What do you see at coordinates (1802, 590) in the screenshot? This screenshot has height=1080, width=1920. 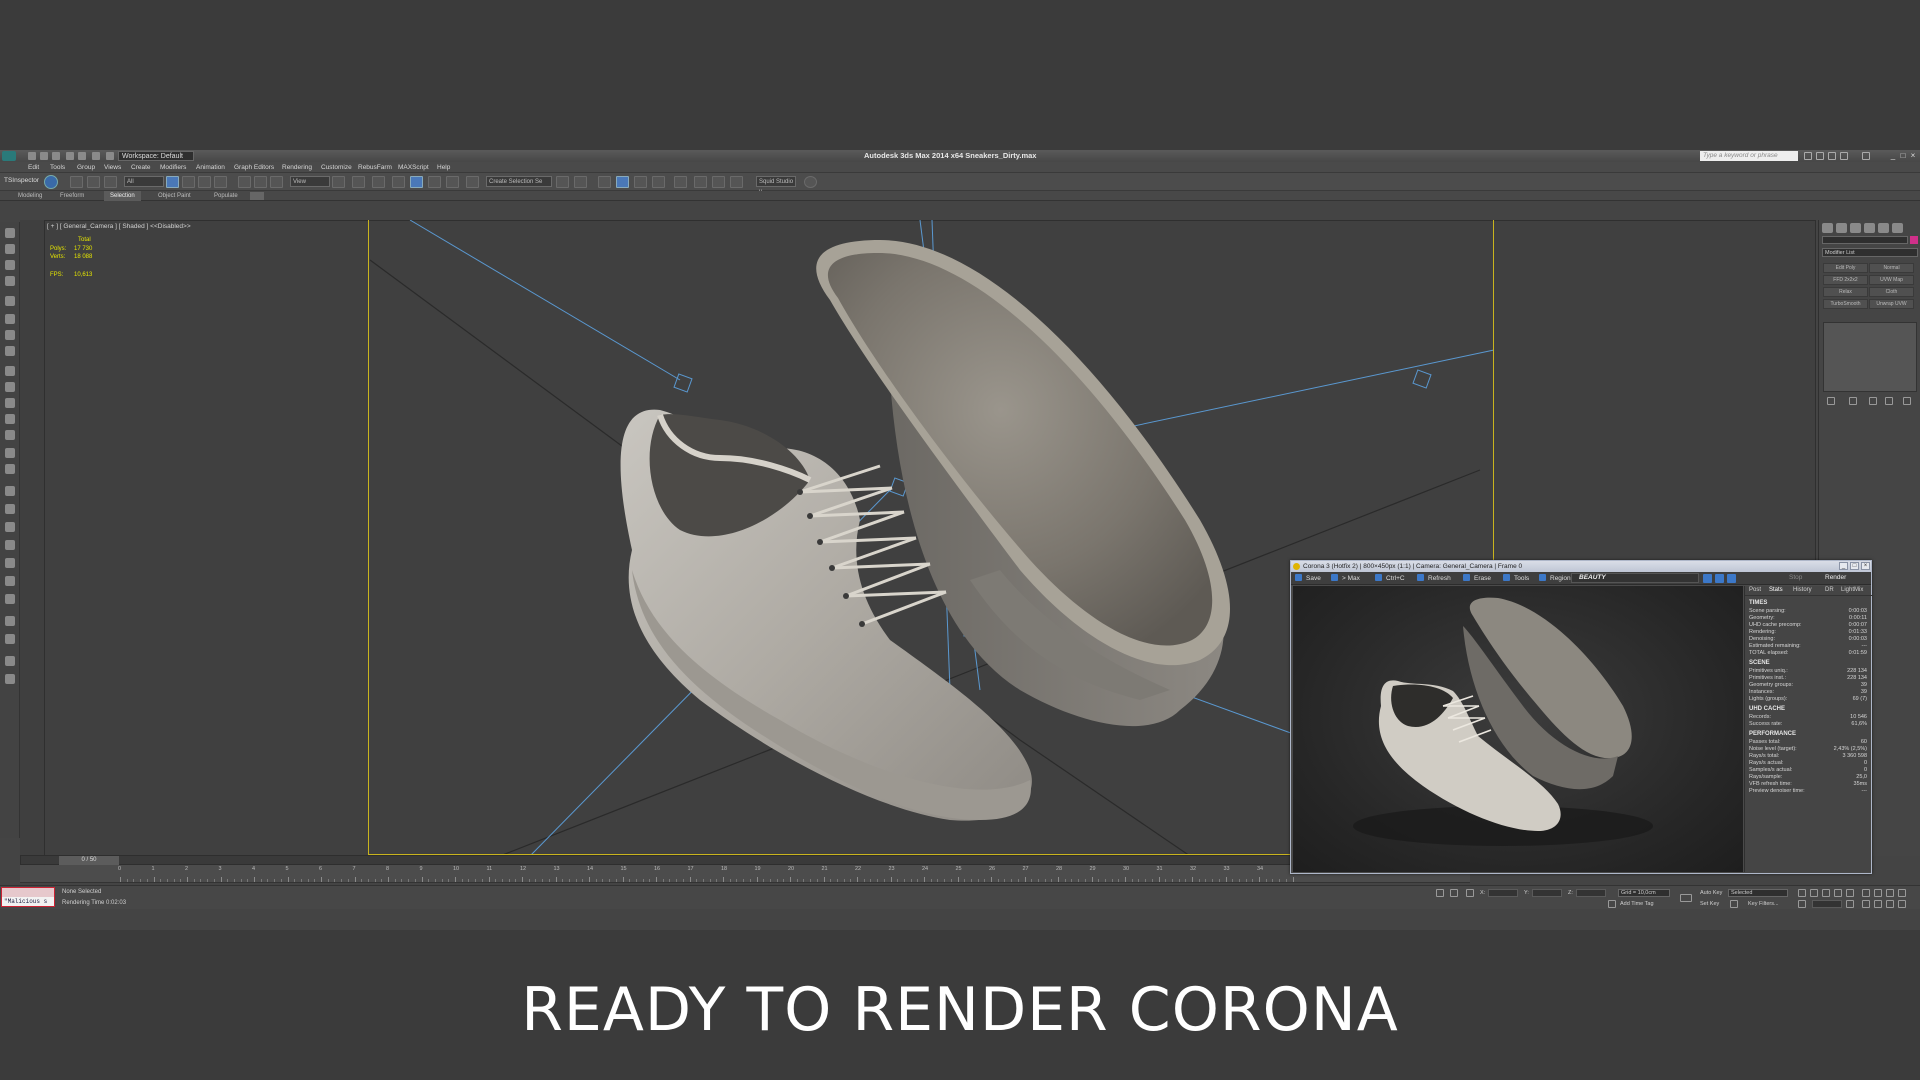 I see `vfb-tab-history: History` at bounding box center [1802, 590].